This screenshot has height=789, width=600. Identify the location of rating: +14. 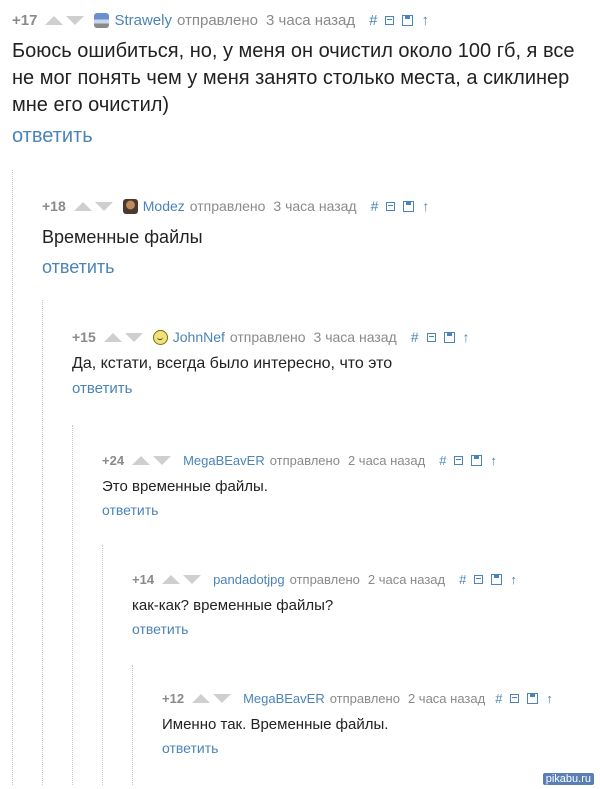
(143, 579).